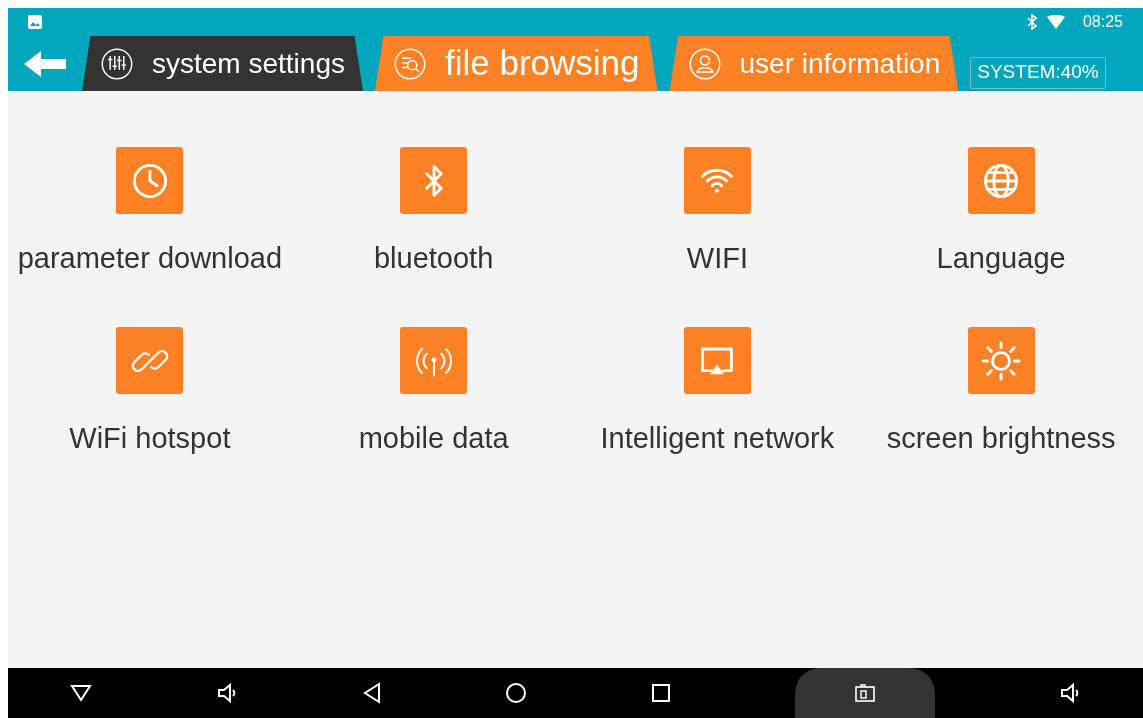 Image resolution: width=1143 pixels, height=718 pixels. Describe the element at coordinates (150, 360) in the screenshot. I see `link-icon` at that location.